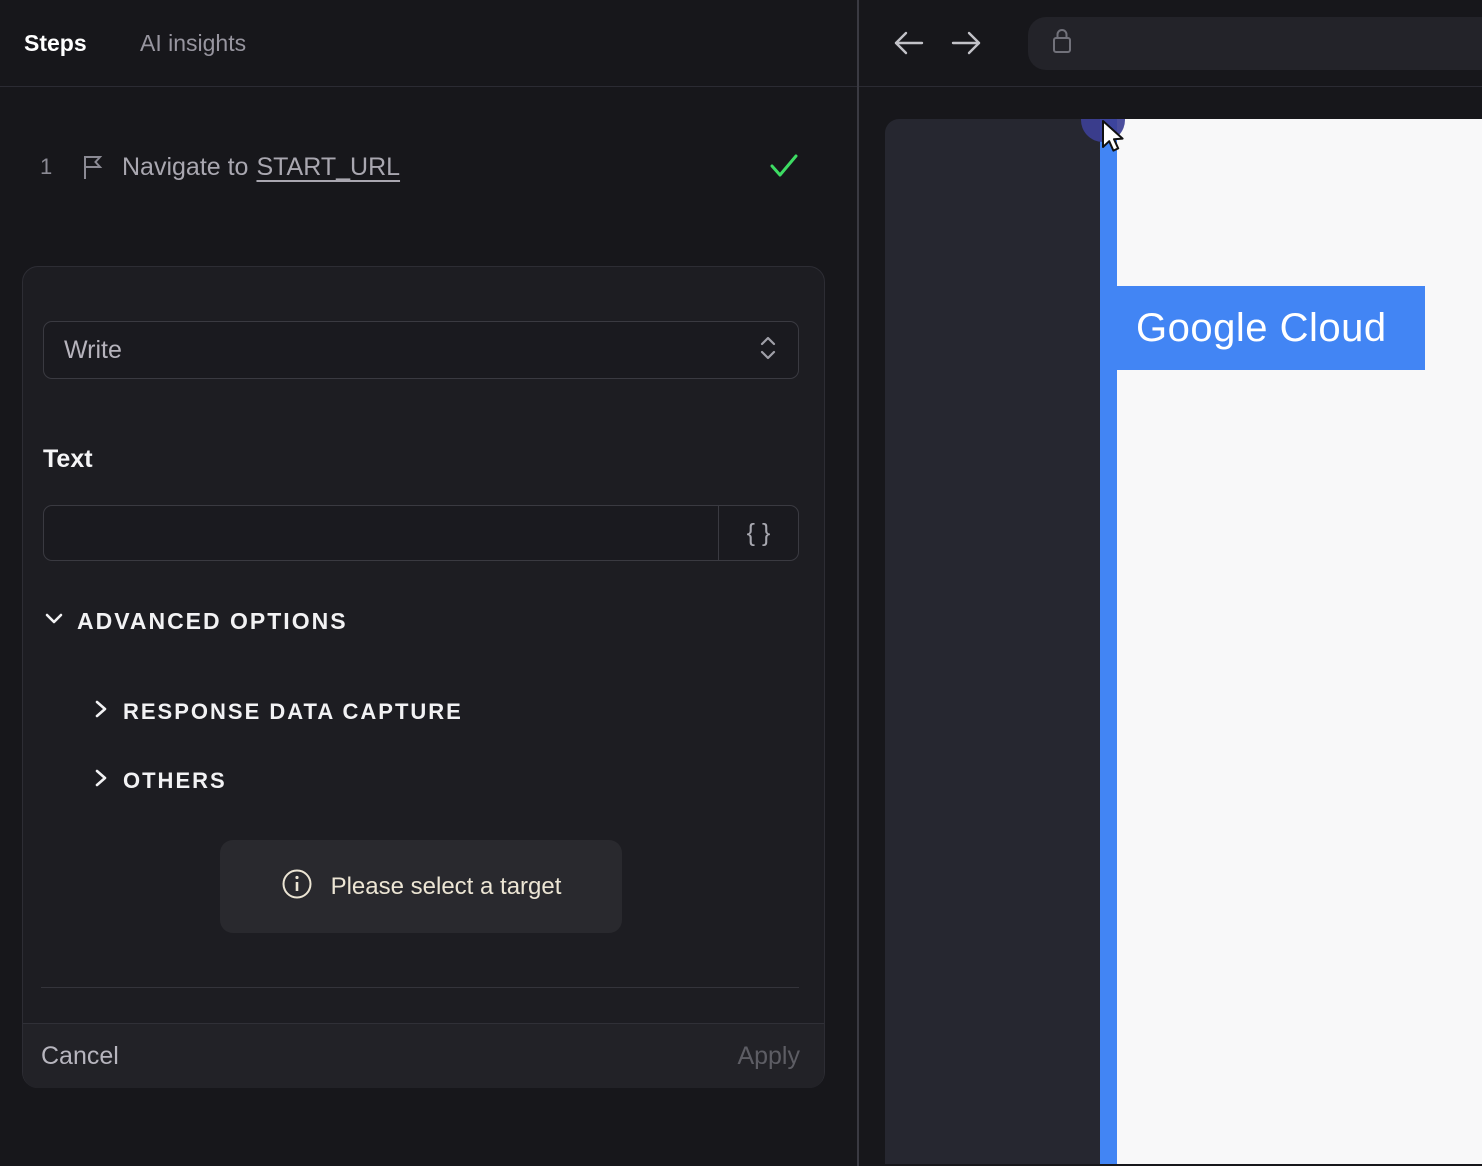  What do you see at coordinates (858, 583) in the screenshot?
I see `panel-divider` at bounding box center [858, 583].